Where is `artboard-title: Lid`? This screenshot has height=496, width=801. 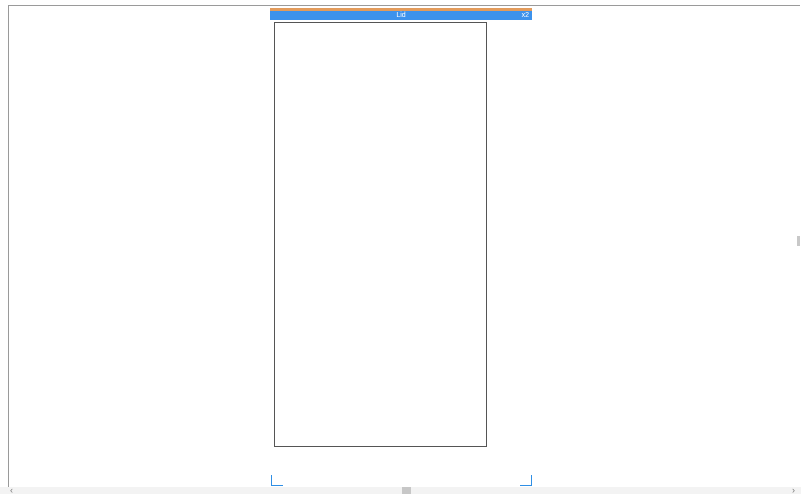
artboard-title: Lid is located at coordinates (401, 15).